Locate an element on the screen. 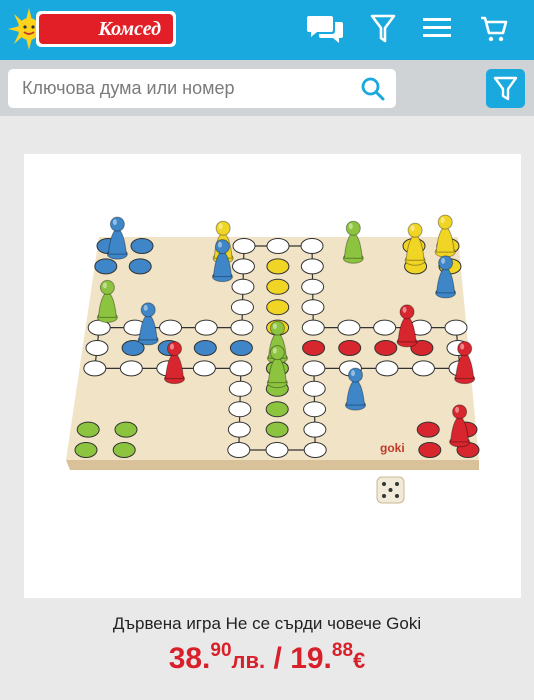  price-eur-unit: € is located at coordinates (359, 660).